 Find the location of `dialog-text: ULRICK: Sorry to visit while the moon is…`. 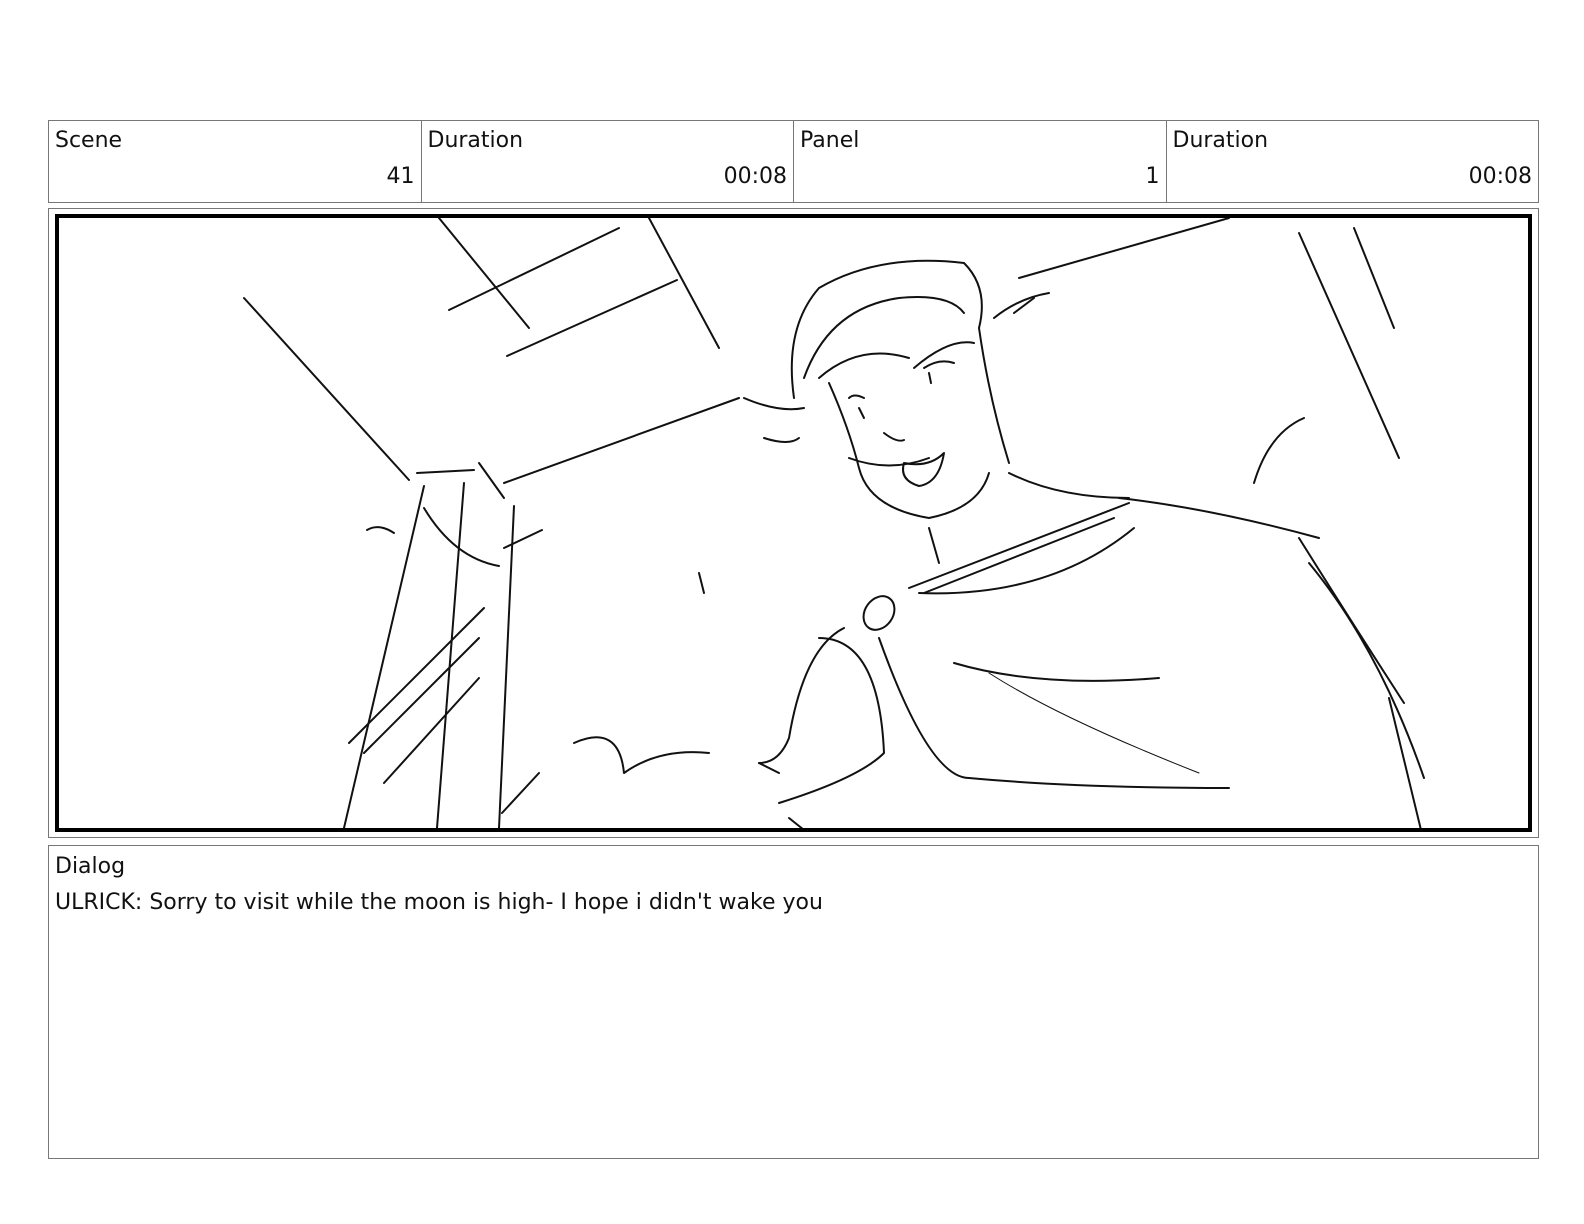

dialog-text: ULRICK: Sorry to visit while the moon is… is located at coordinates (439, 902).